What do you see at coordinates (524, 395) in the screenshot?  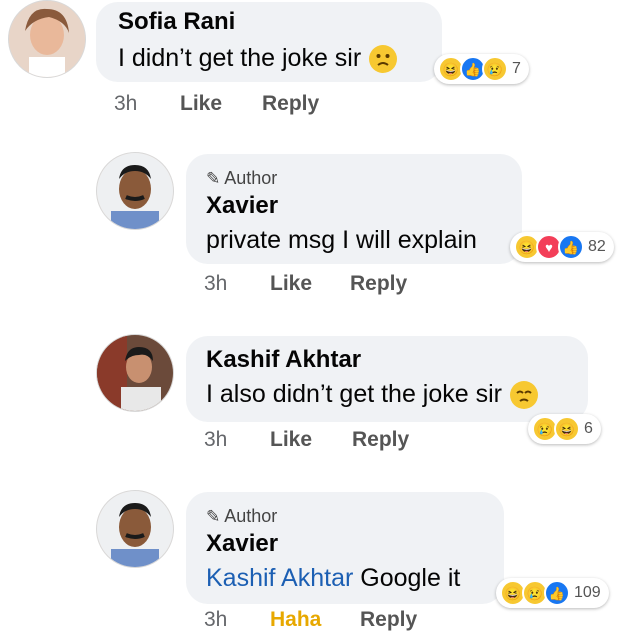 I see `relieved-emoji-icon` at bounding box center [524, 395].